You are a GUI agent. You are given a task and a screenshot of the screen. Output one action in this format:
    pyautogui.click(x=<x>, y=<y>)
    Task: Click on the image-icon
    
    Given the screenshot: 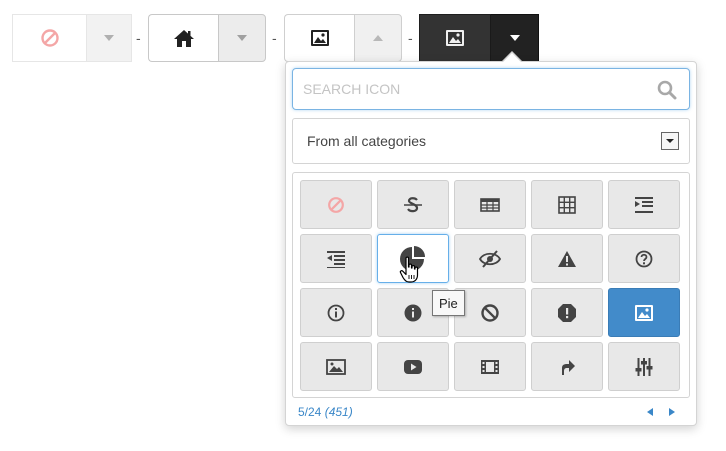 What is the action you would take?
    pyautogui.click(x=336, y=366)
    